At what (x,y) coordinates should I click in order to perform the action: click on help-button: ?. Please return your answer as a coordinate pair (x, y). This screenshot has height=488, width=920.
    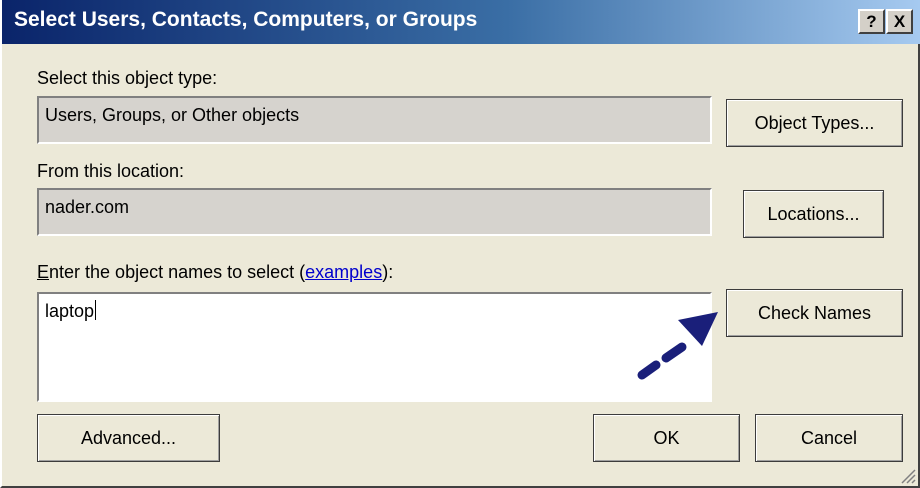
    Looking at the image, I should click on (871, 21).